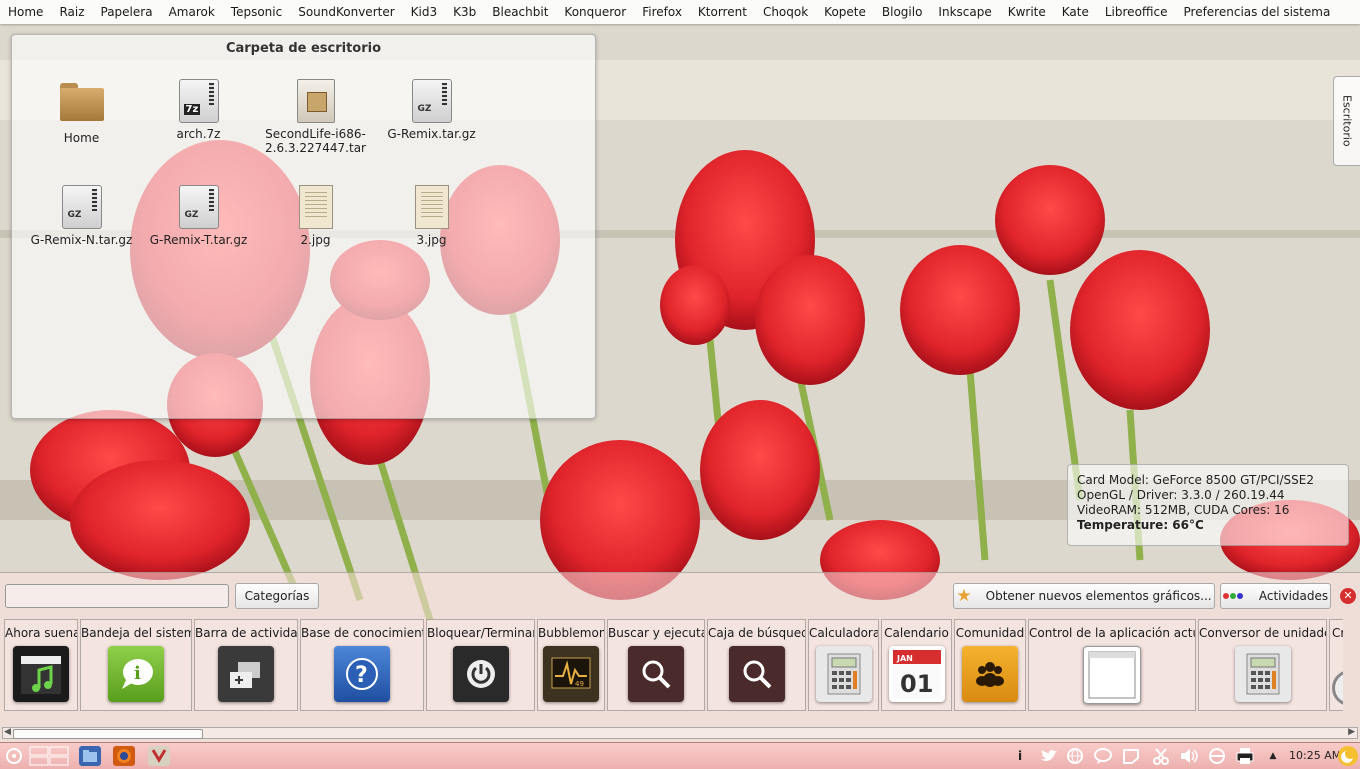 The width and height of the screenshot is (1360, 769). I want to click on scroll-left-icon: ◀, so click(7, 732).